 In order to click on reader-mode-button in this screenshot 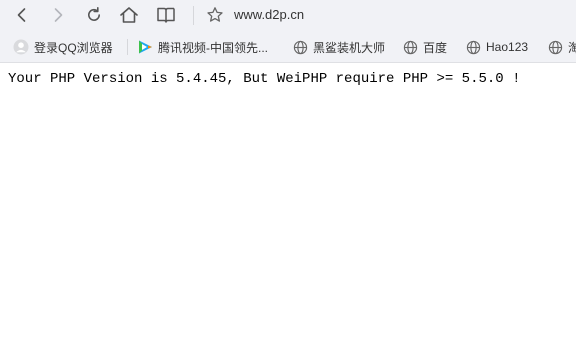, I will do `click(166, 15)`.